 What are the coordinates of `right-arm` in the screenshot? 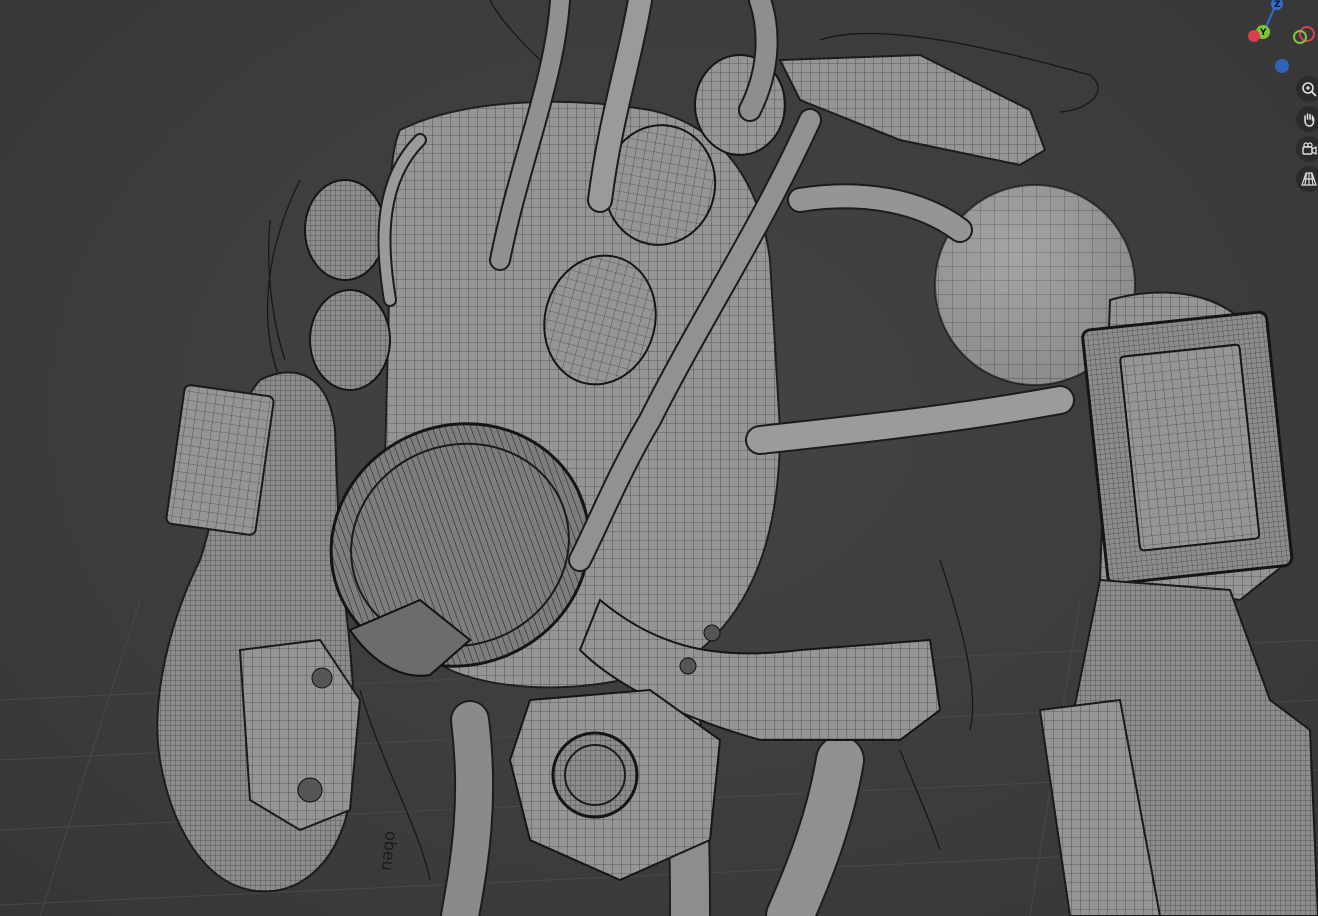 It's located at (1178, 603).